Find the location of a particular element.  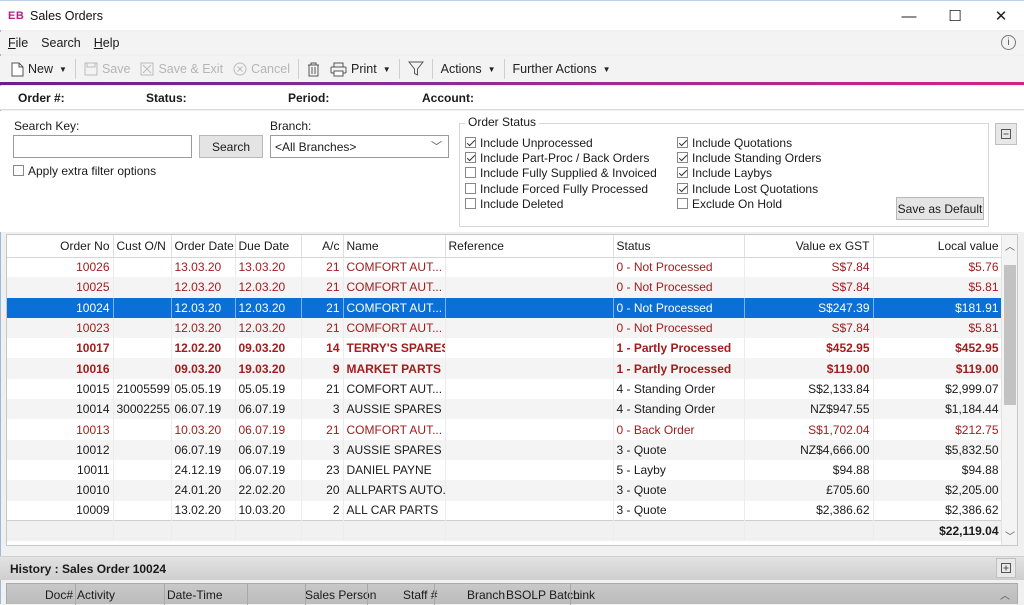

apply-extra-filter-label: Apply extra filter options is located at coordinates (92, 171).